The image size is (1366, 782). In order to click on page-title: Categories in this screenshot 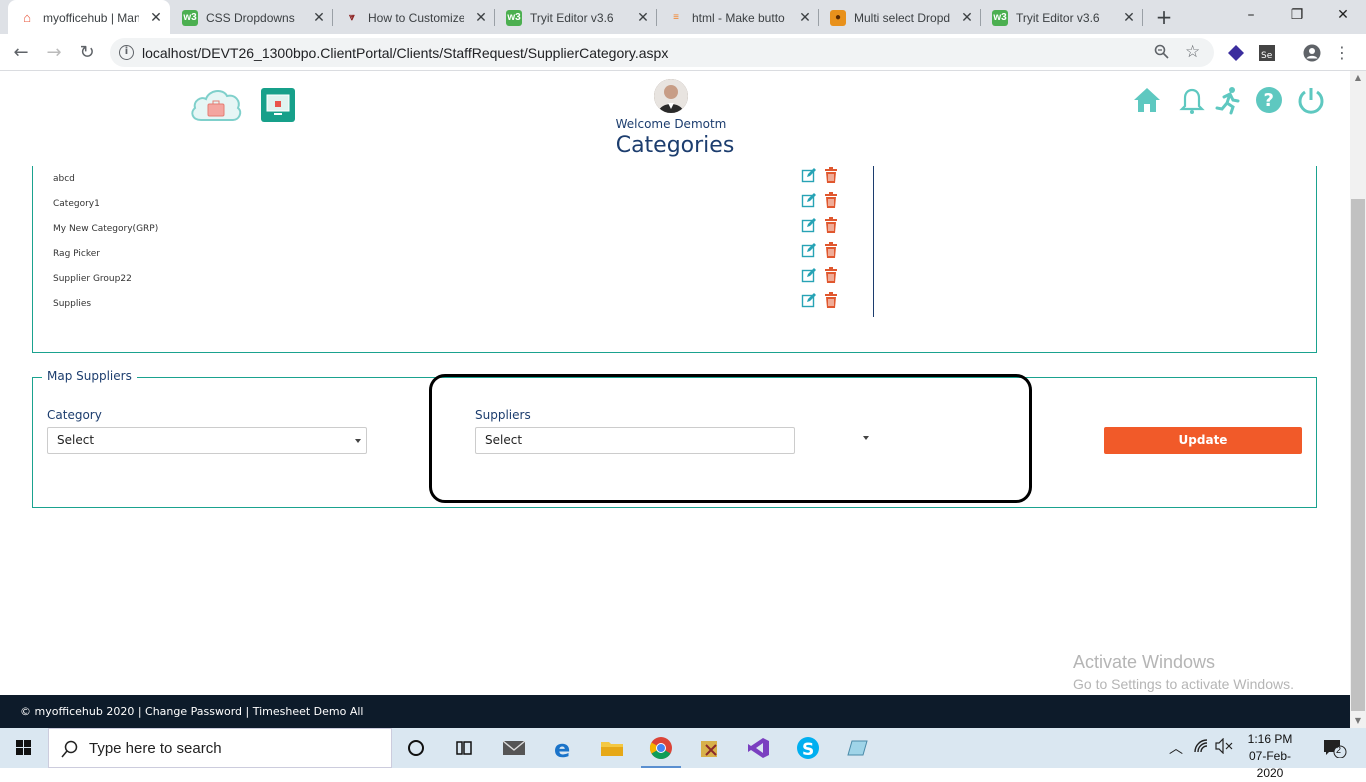, I will do `click(675, 145)`.